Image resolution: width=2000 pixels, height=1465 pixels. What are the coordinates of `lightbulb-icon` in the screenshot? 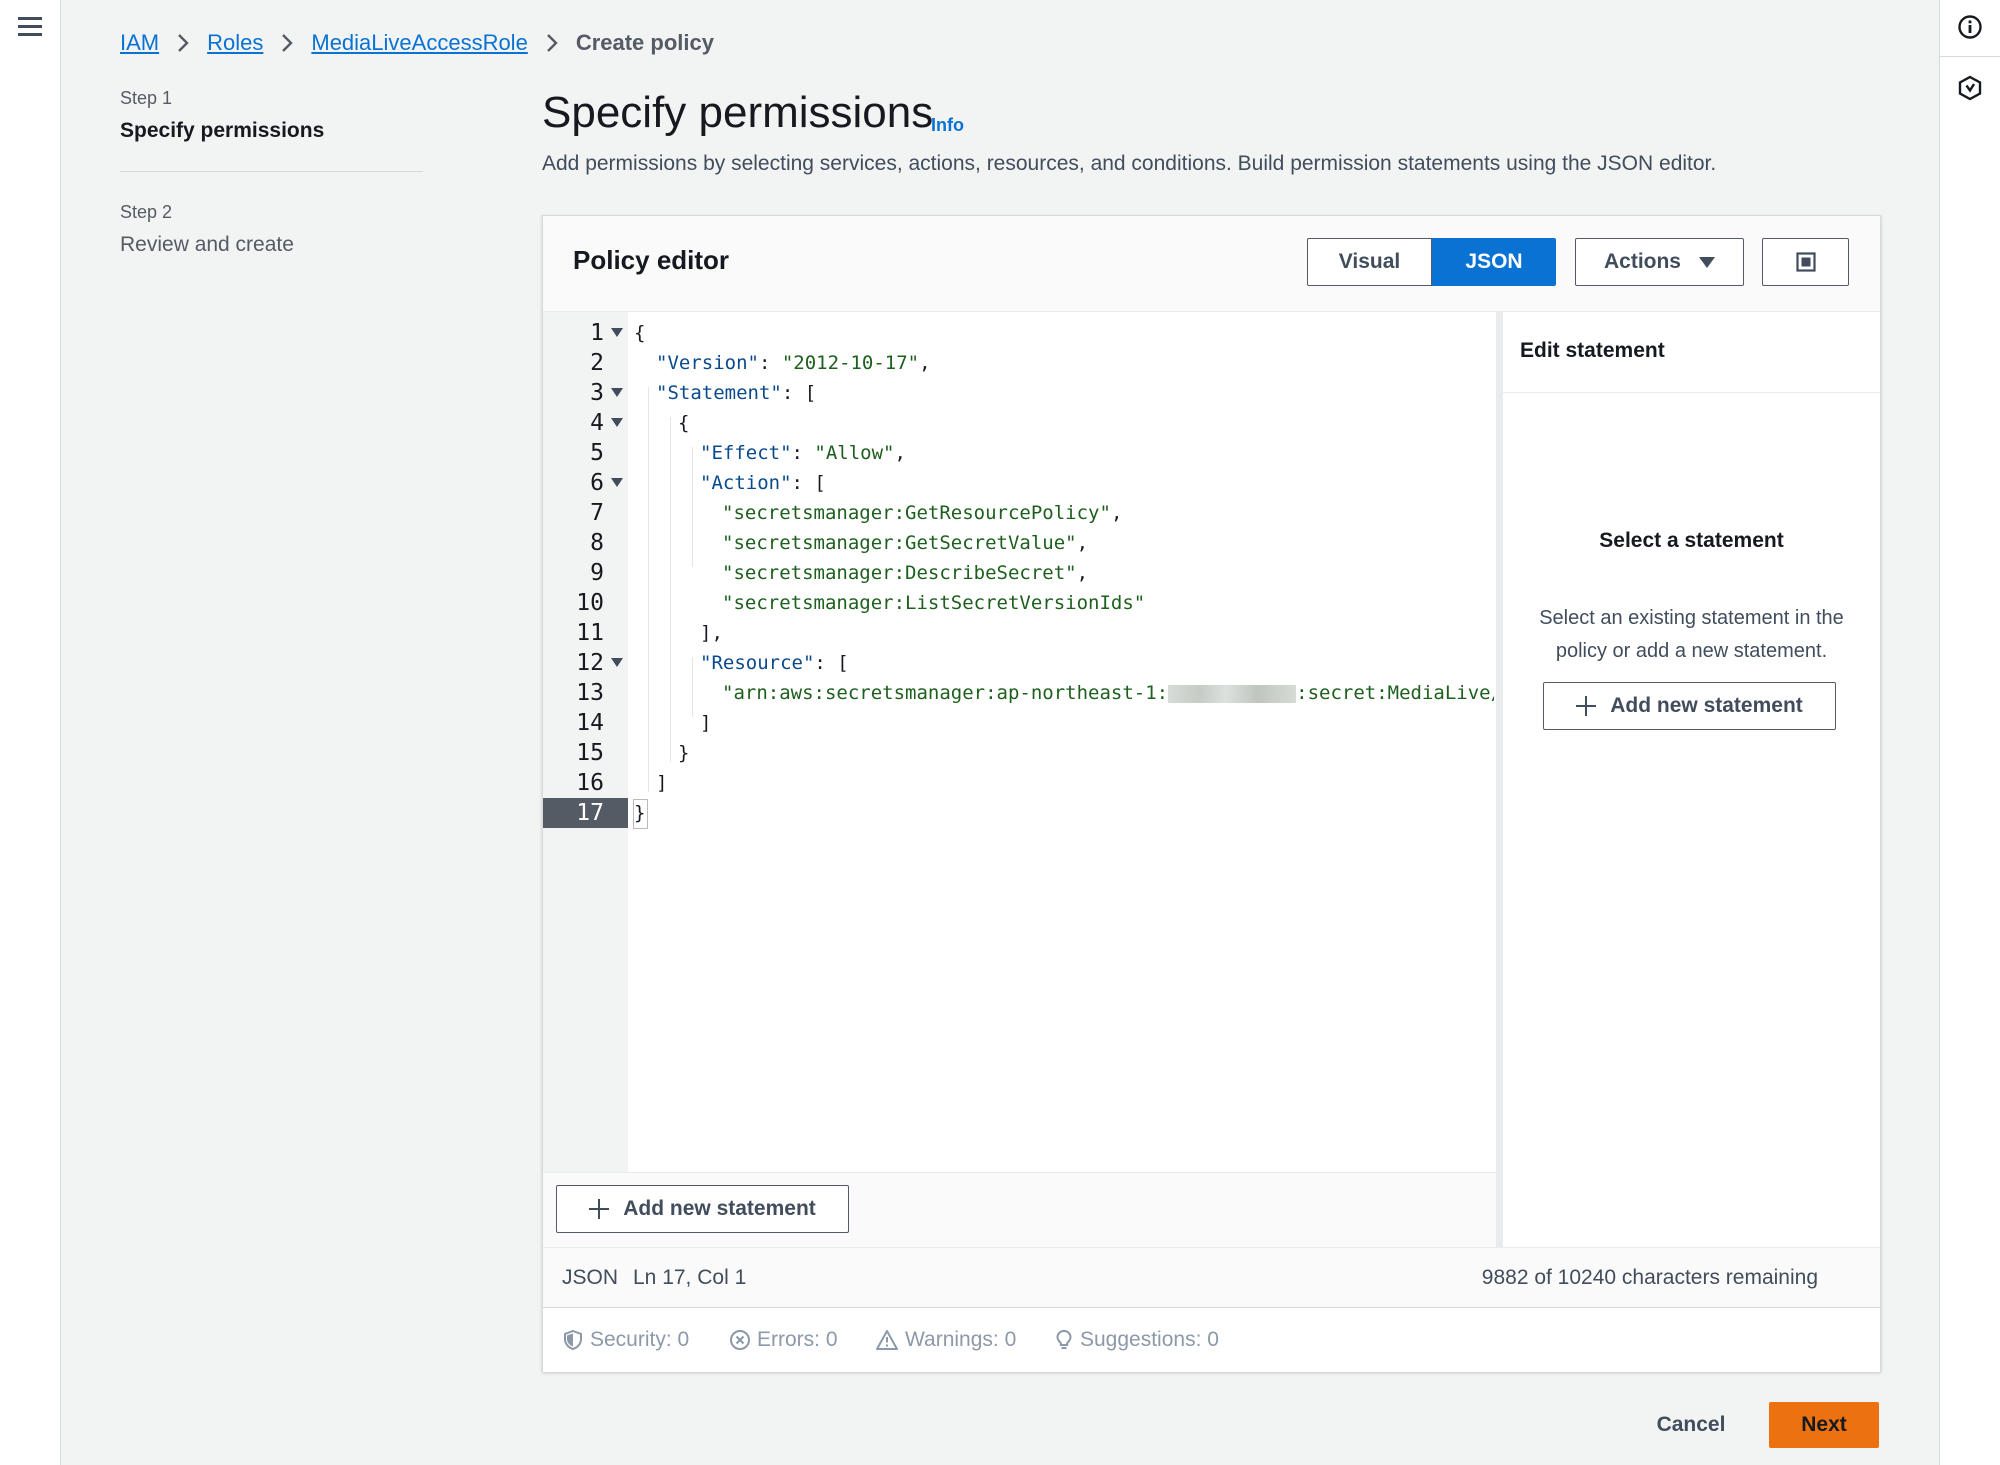 It's located at (1064, 1339).